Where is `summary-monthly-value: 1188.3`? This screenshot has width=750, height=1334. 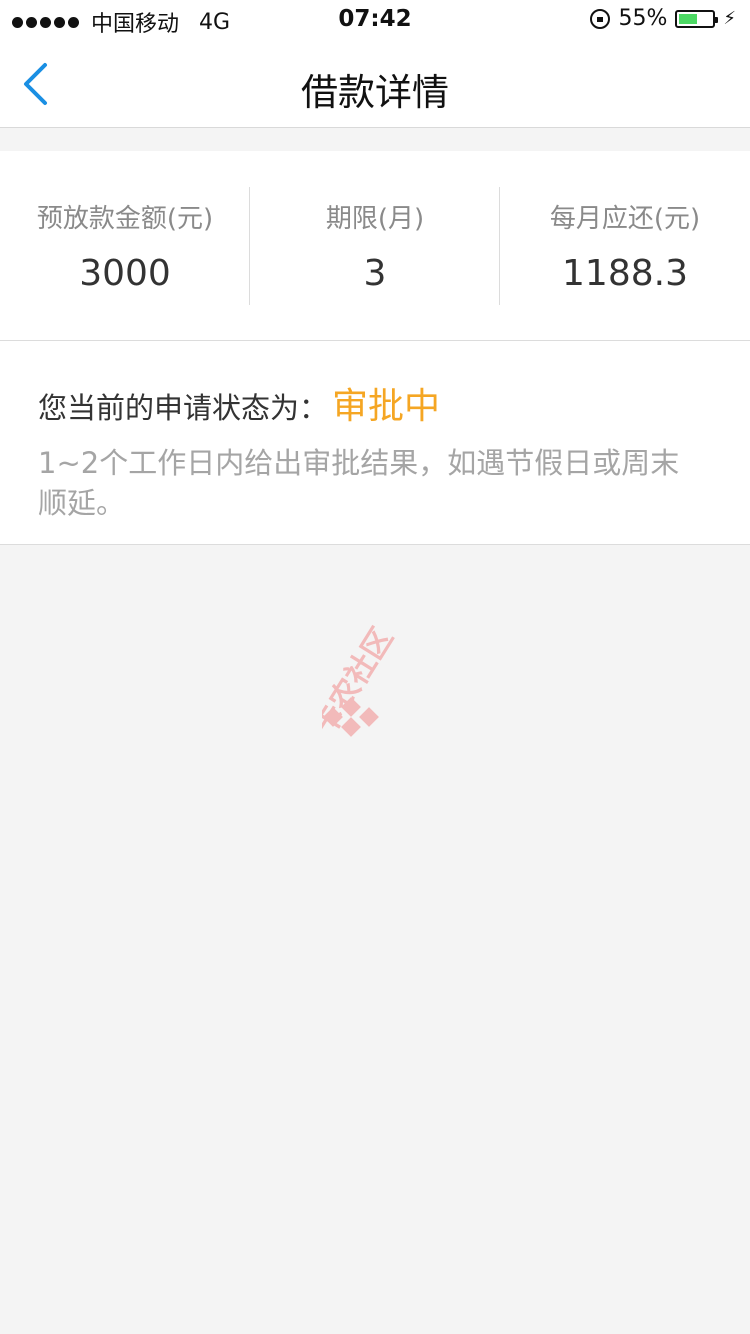
summary-monthly-value: 1188.3 is located at coordinates (625, 273).